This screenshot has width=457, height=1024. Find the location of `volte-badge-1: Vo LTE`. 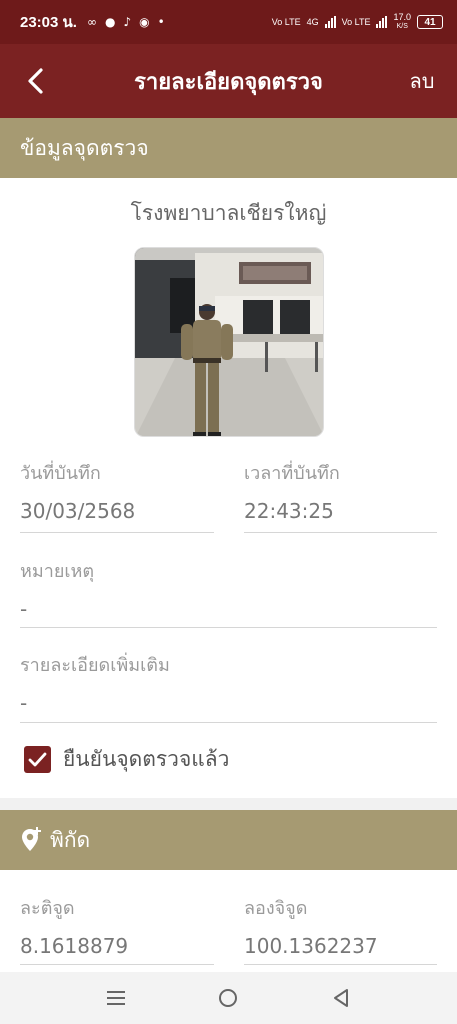

volte-badge-1: Vo LTE is located at coordinates (286, 22).